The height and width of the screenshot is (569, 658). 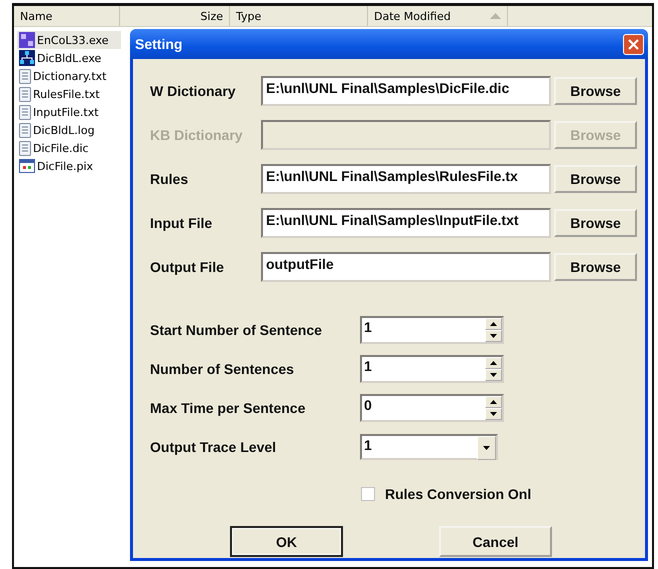 I want to click on column-header: Size, so click(x=175, y=16).